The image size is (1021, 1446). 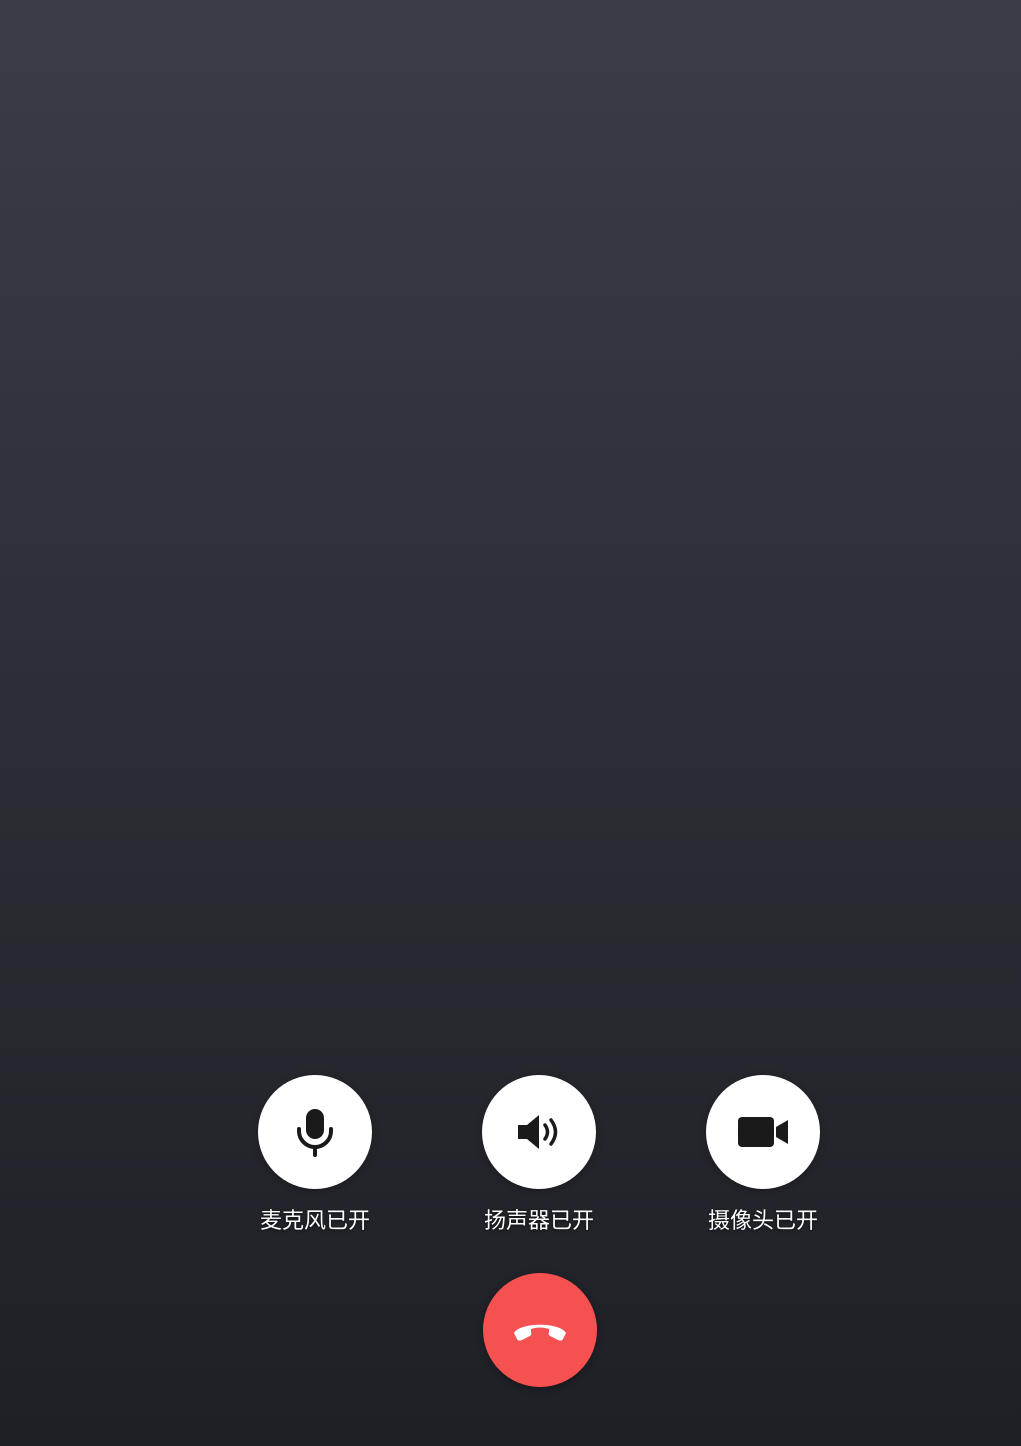 I want to click on microphone-status-label: 麦克风已开, so click(x=314, y=1221).